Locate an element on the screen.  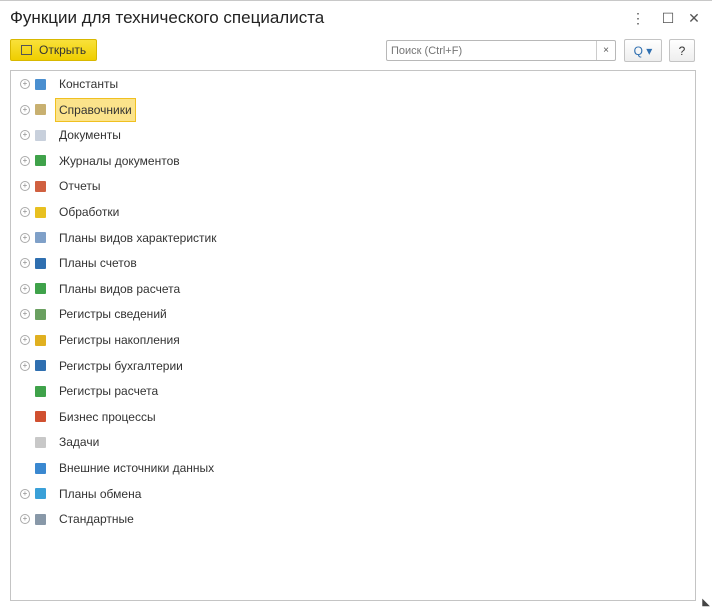
tree-item-label: Константы is located at coordinates (88, 84).